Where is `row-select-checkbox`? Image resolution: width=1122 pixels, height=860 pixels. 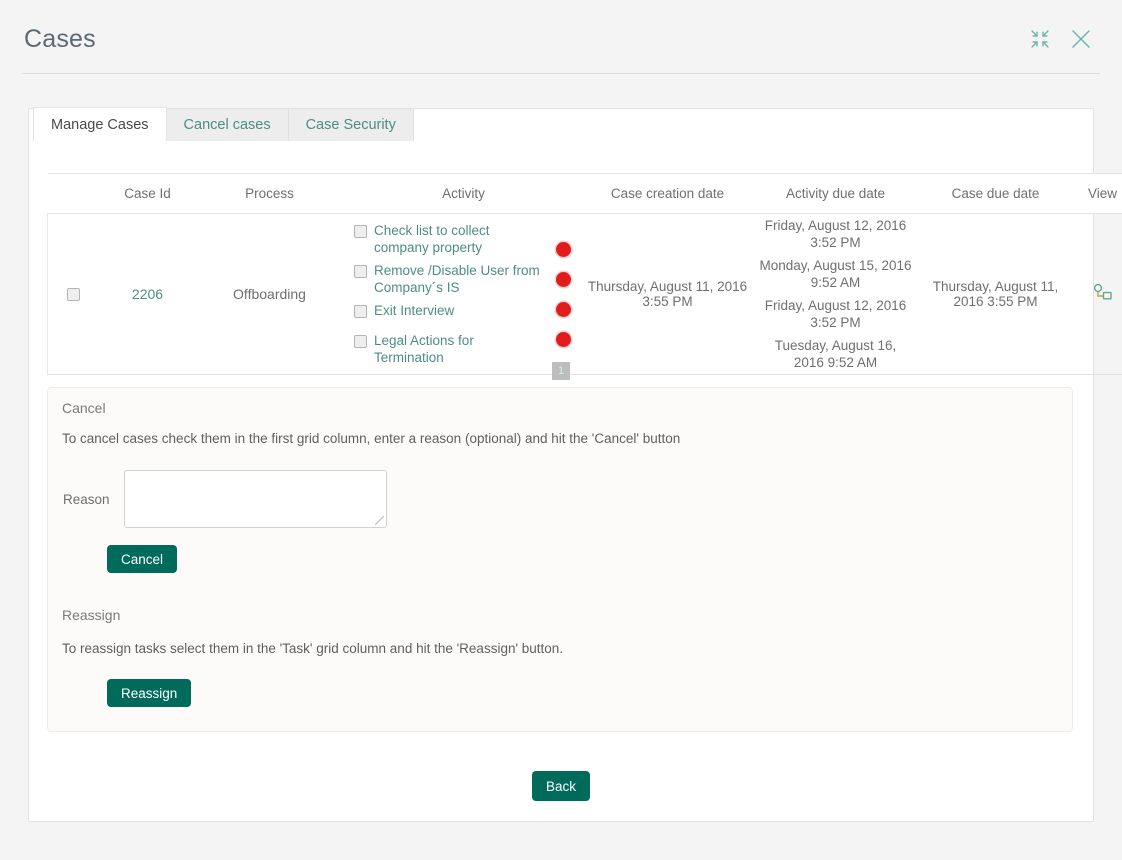
row-select-checkbox is located at coordinates (73, 295).